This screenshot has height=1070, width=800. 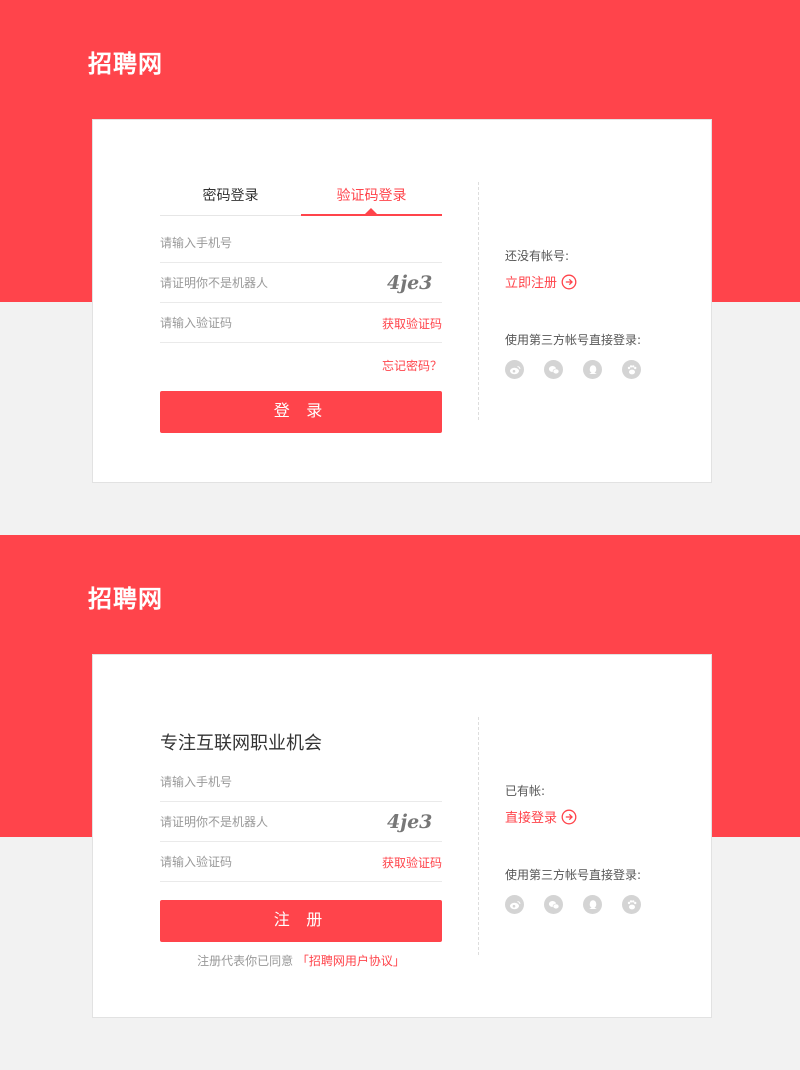 I want to click on login-tabs: 密码登录 验证码登录, so click(x=301, y=199).